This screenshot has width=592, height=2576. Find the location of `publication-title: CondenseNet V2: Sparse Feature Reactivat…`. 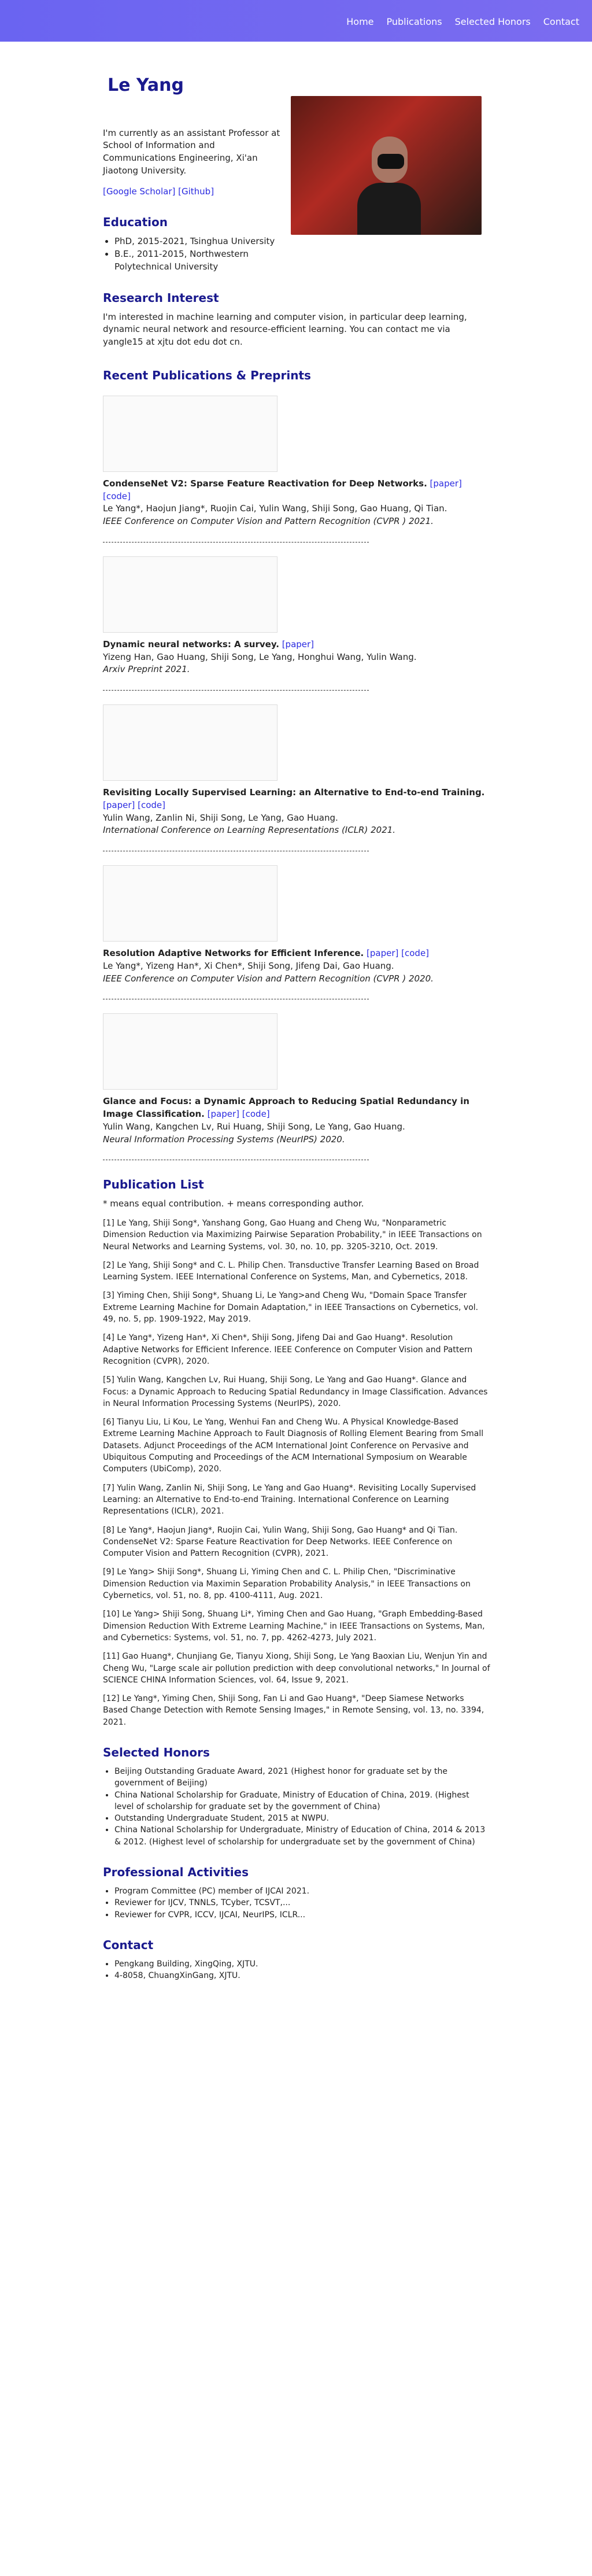

publication-title: CondenseNet V2: Sparse Feature Reactivat… is located at coordinates (265, 483).